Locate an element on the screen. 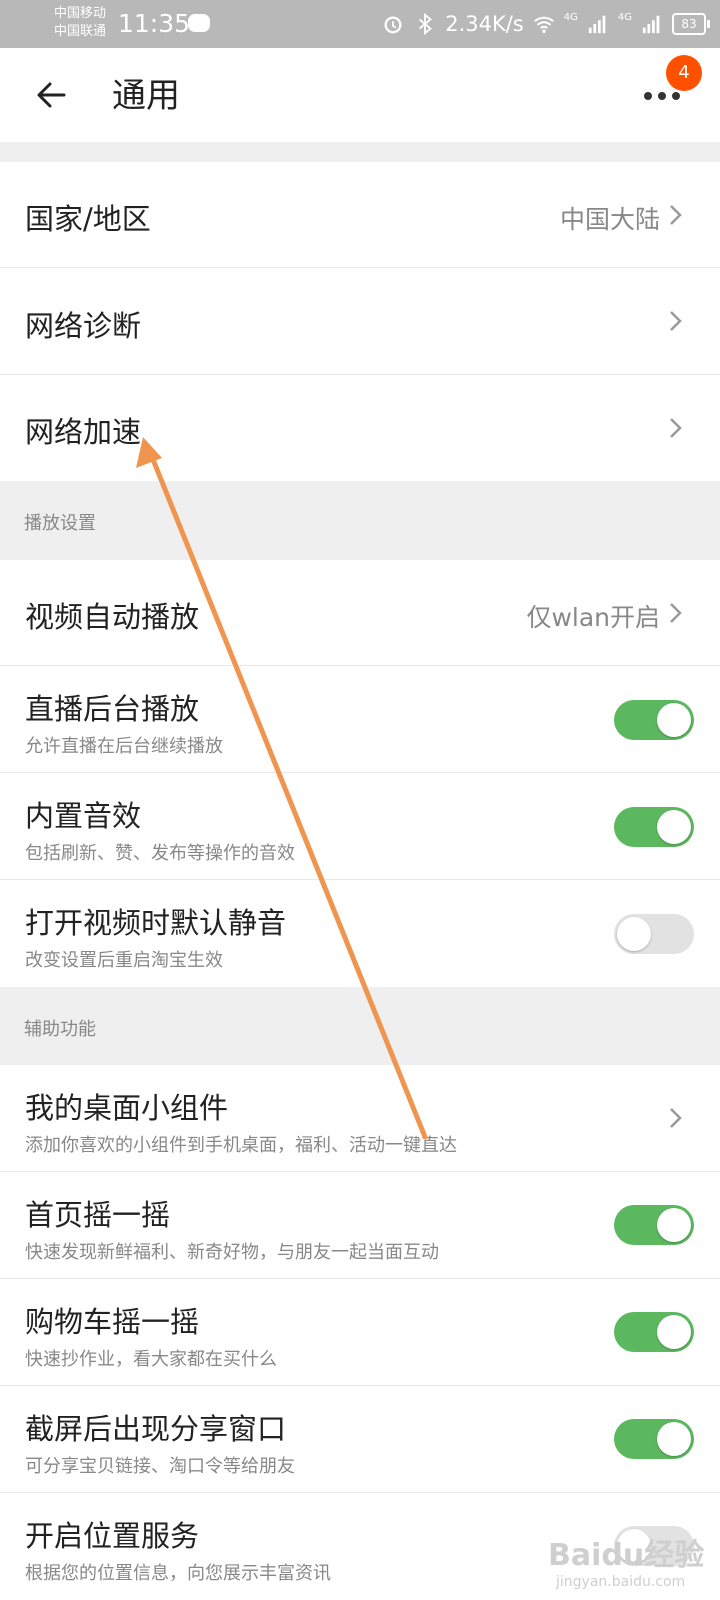  settings-row-screenshot-share: 截屏后出现分享窗口 可分享宝贝链接、淘口令等给朋友 is located at coordinates (360, 1439).